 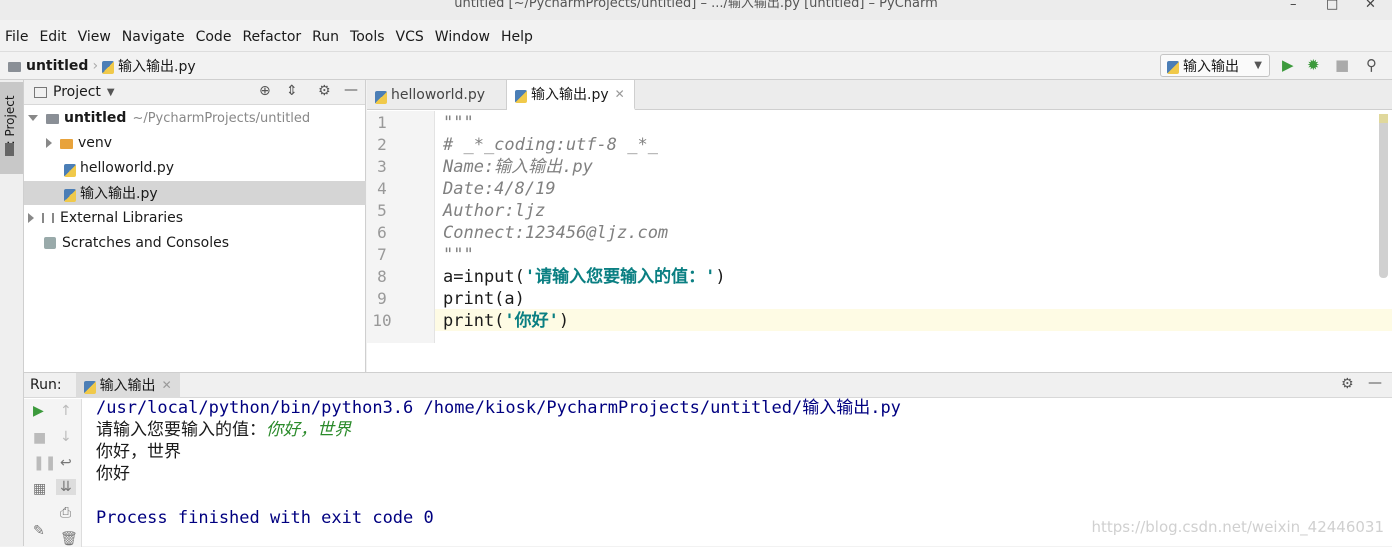 What do you see at coordinates (462, 37) in the screenshot?
I see `menu-window: Window` at bounding box center [462, 37].